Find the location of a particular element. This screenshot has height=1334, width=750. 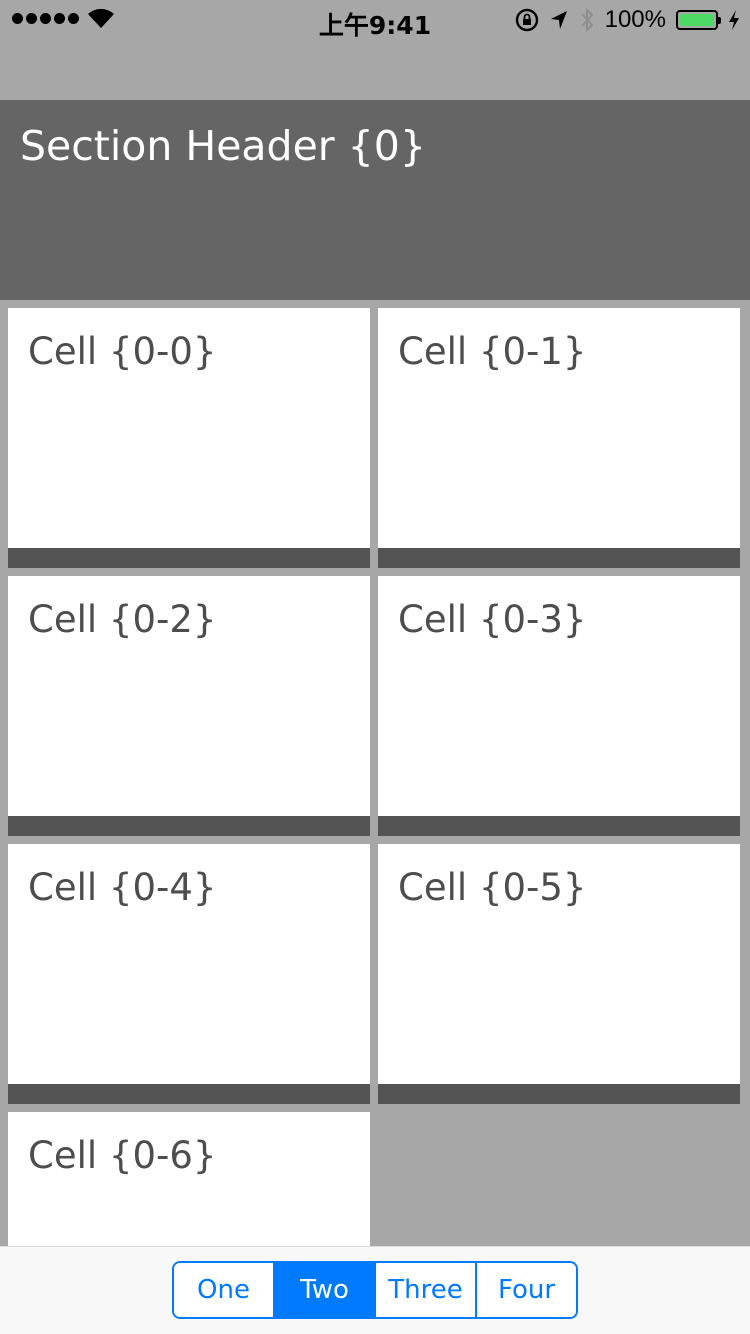

segment-one: One is located at coordinates (224, 1290).